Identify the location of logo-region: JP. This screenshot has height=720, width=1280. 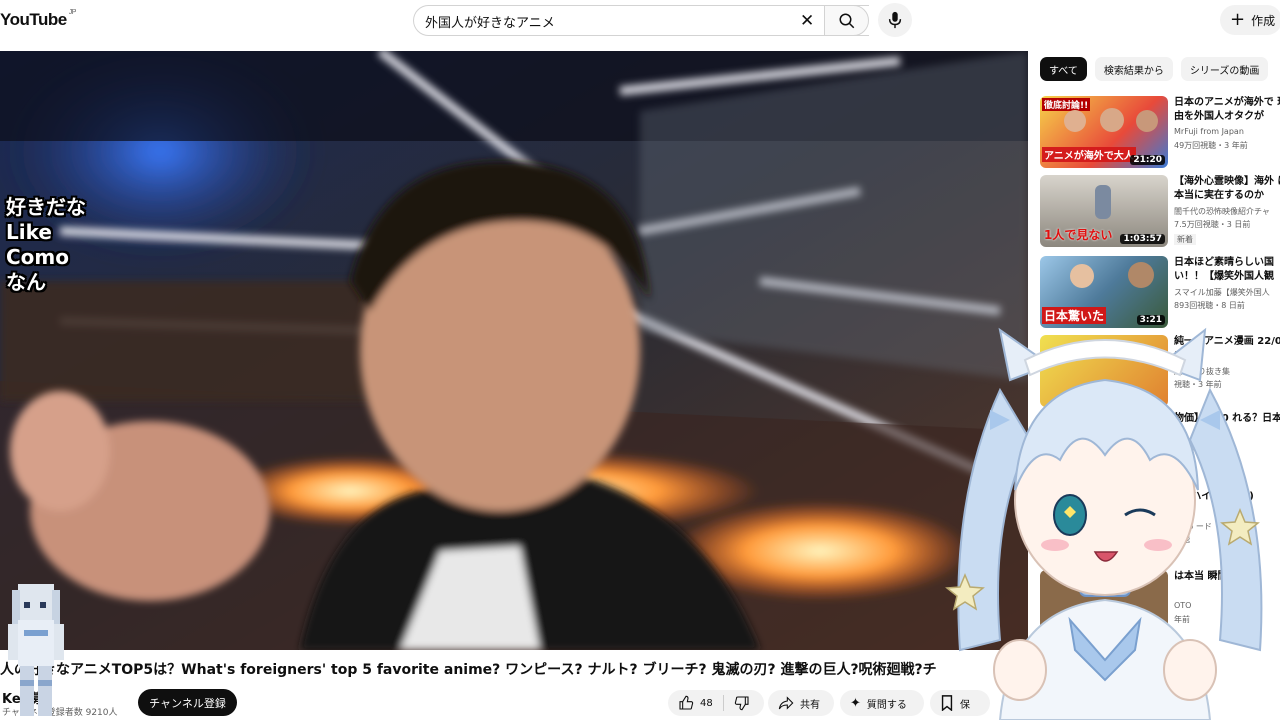
(72, 13).